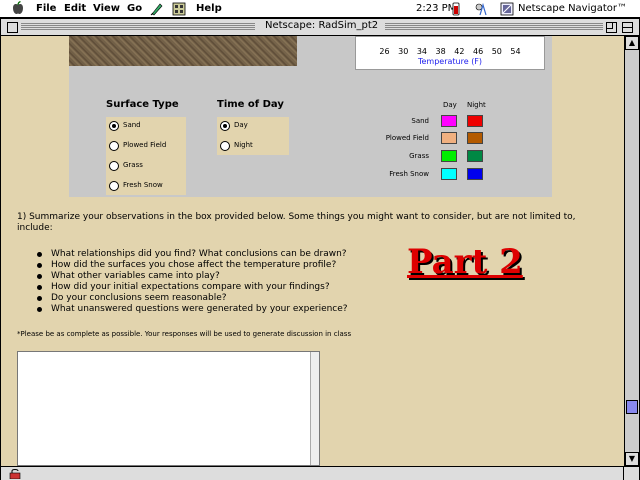 The image size is (640, 480). What do you see at coordinates (192, 298) in the screenshot?
I see `list-item: Do your conclusions seem reasonable?` at bounding box center [192, 298].